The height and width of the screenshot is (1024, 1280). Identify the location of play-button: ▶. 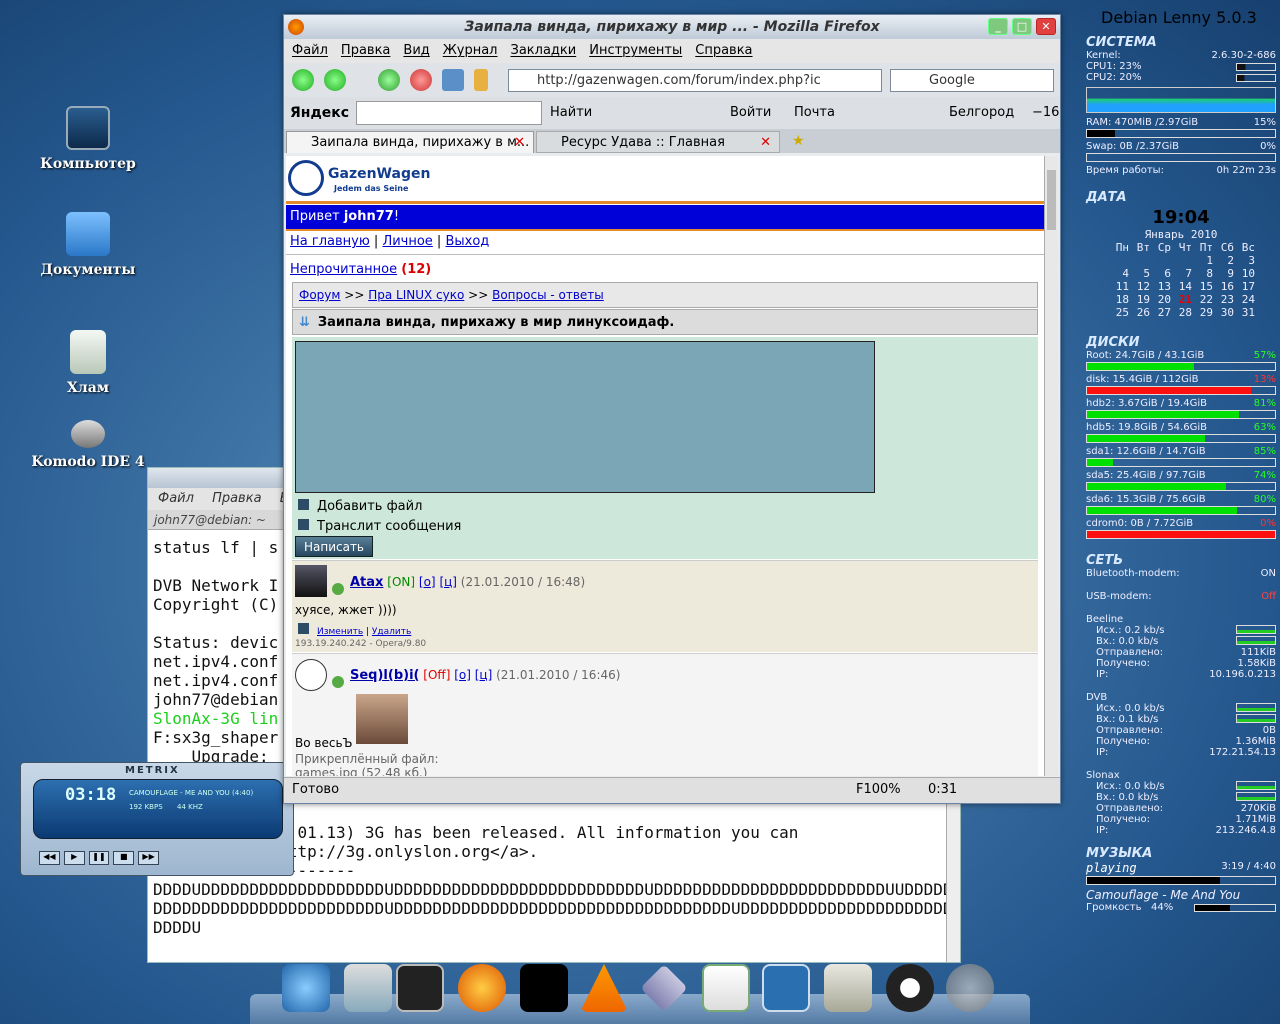
(74, 858).